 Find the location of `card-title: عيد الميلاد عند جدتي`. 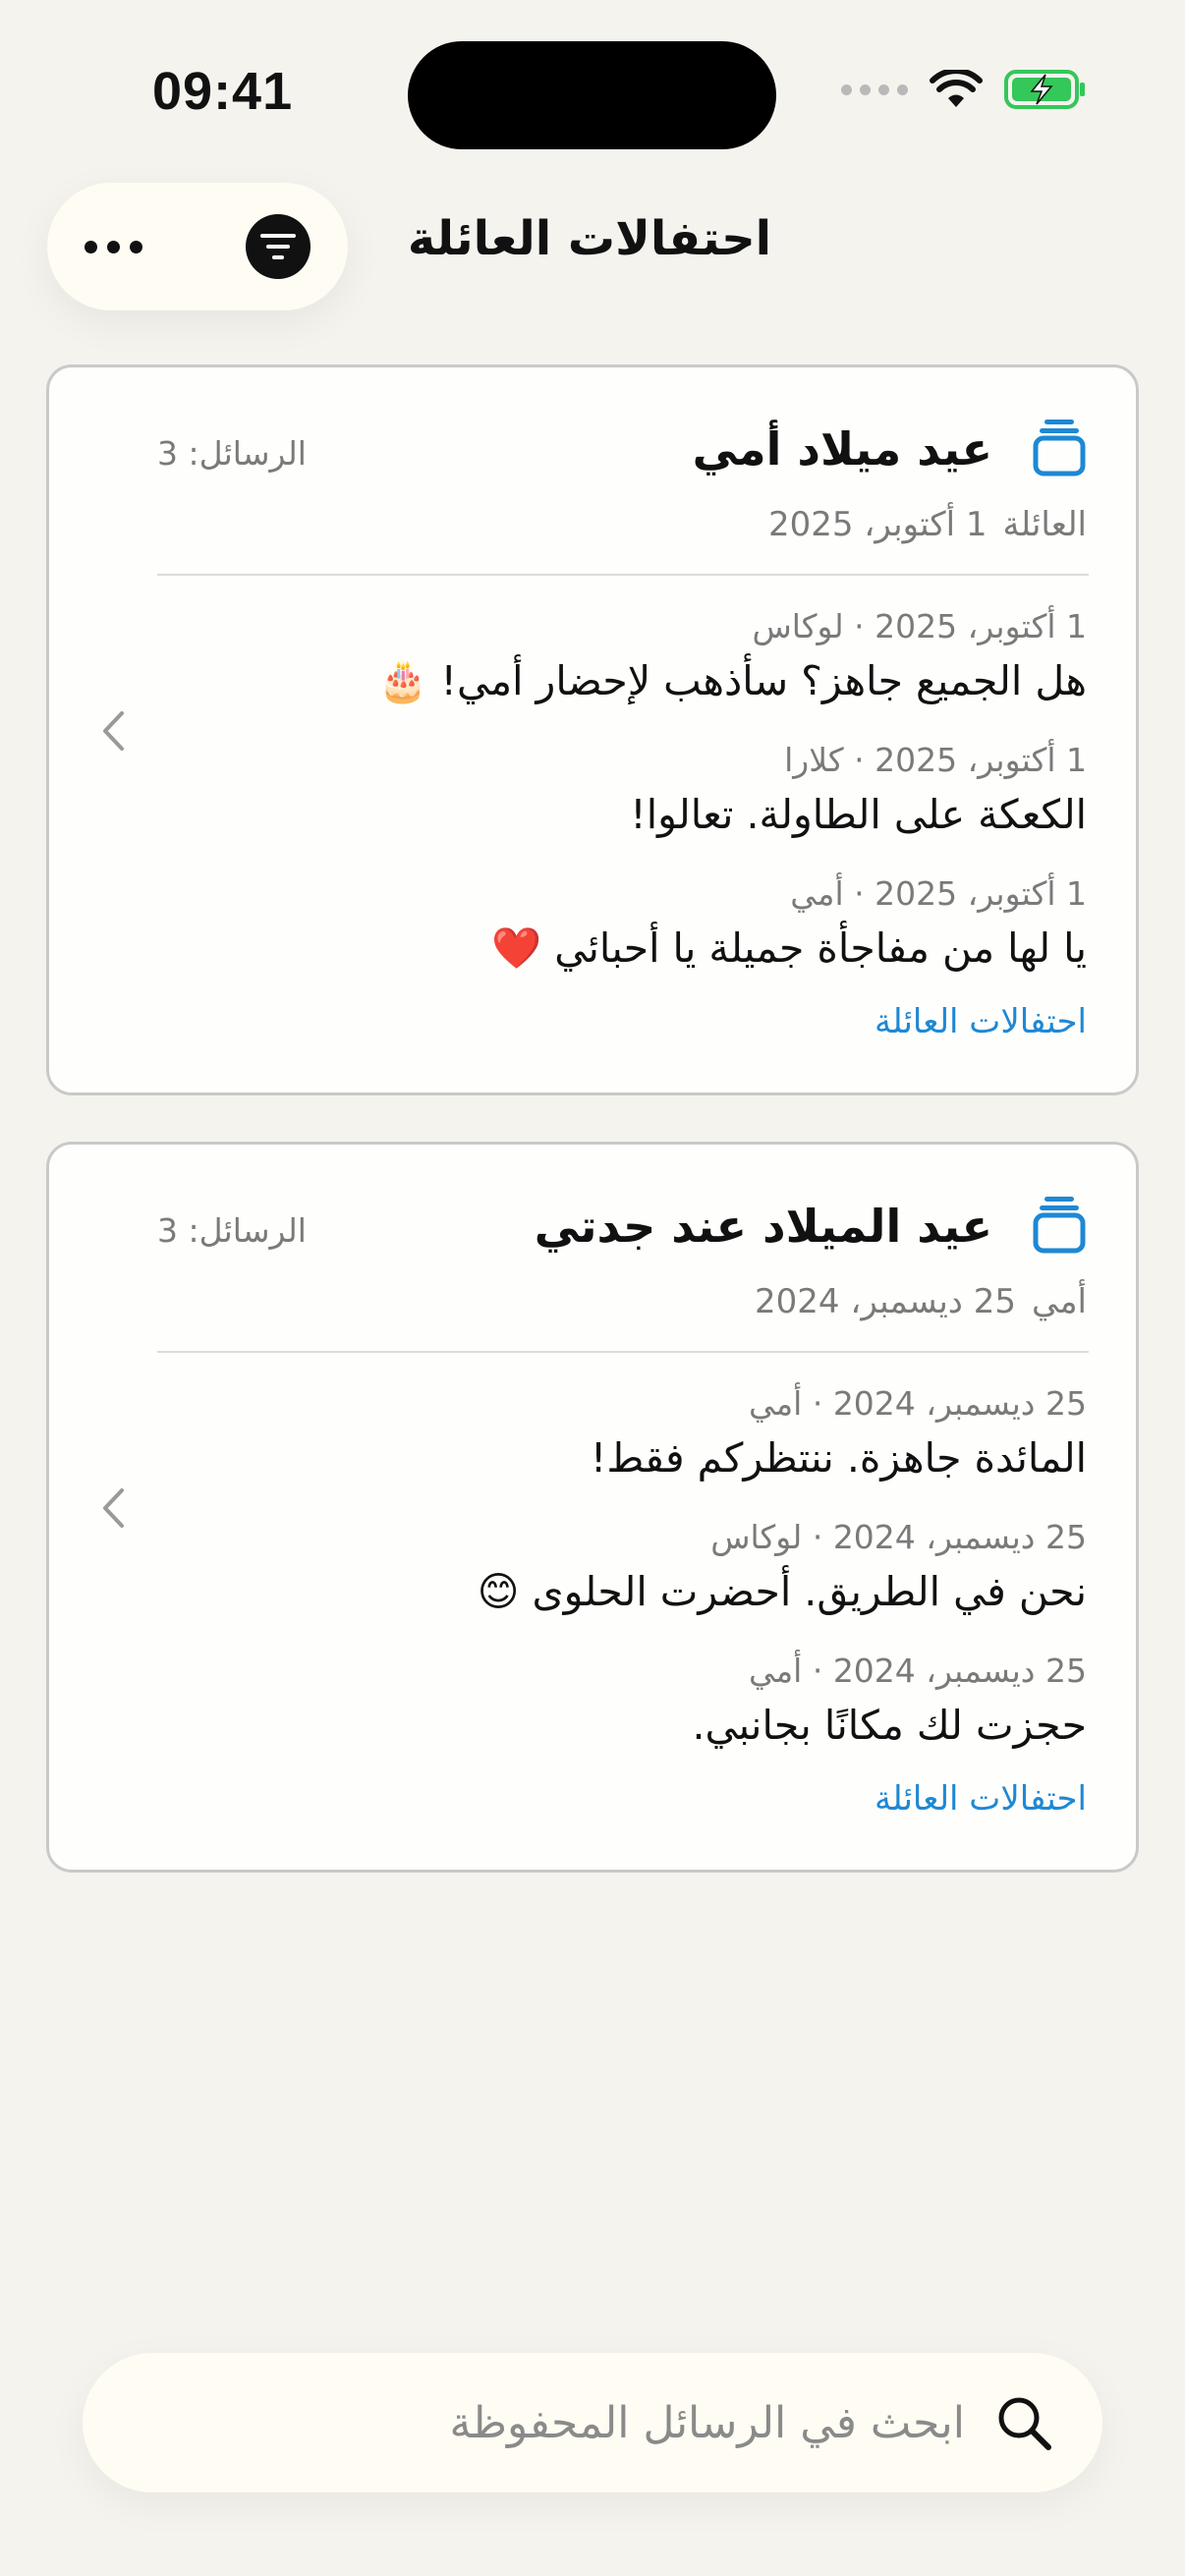

card-title: عيد الميلاد عند جدتي is located at coordinates (763, 1226).